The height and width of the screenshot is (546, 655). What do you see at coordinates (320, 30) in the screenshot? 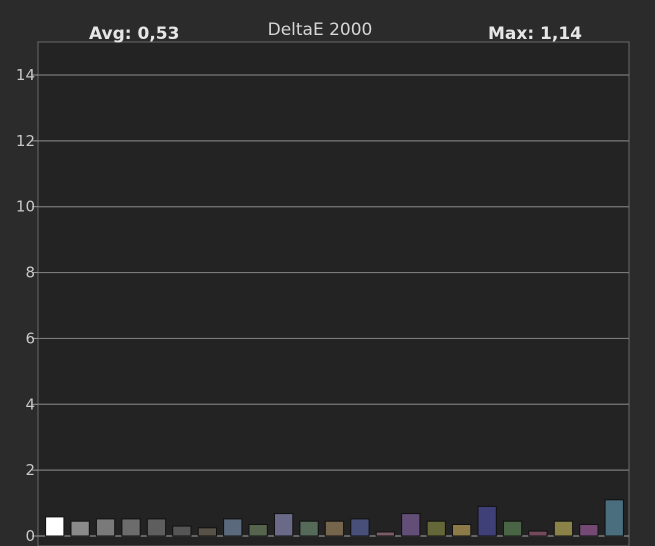
I see `chart-title: DeltaE 2000` at bounding box center [320, 30].